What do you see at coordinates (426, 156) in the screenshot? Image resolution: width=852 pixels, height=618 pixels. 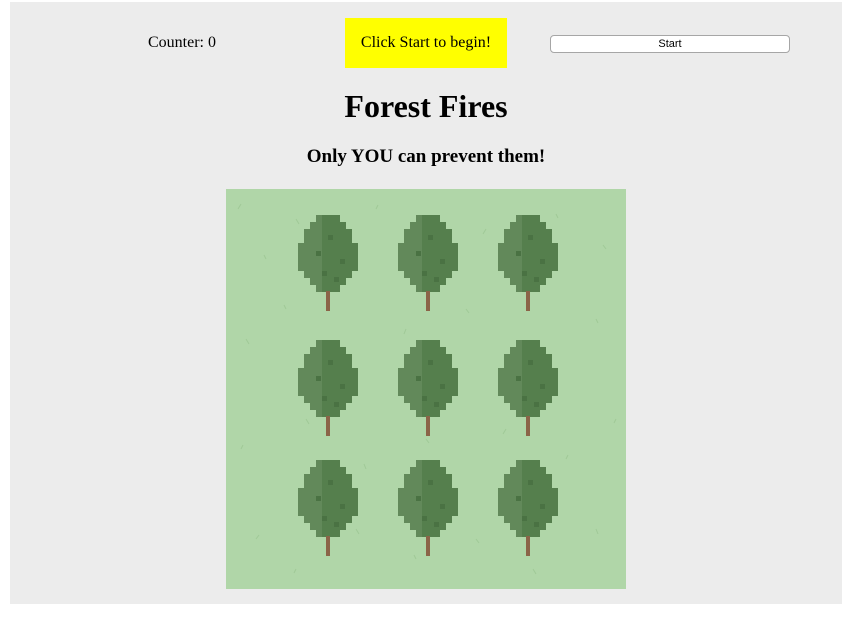 I see `page-subtitle: Only YOU can prevent them!` at bounding box center [426, 156].